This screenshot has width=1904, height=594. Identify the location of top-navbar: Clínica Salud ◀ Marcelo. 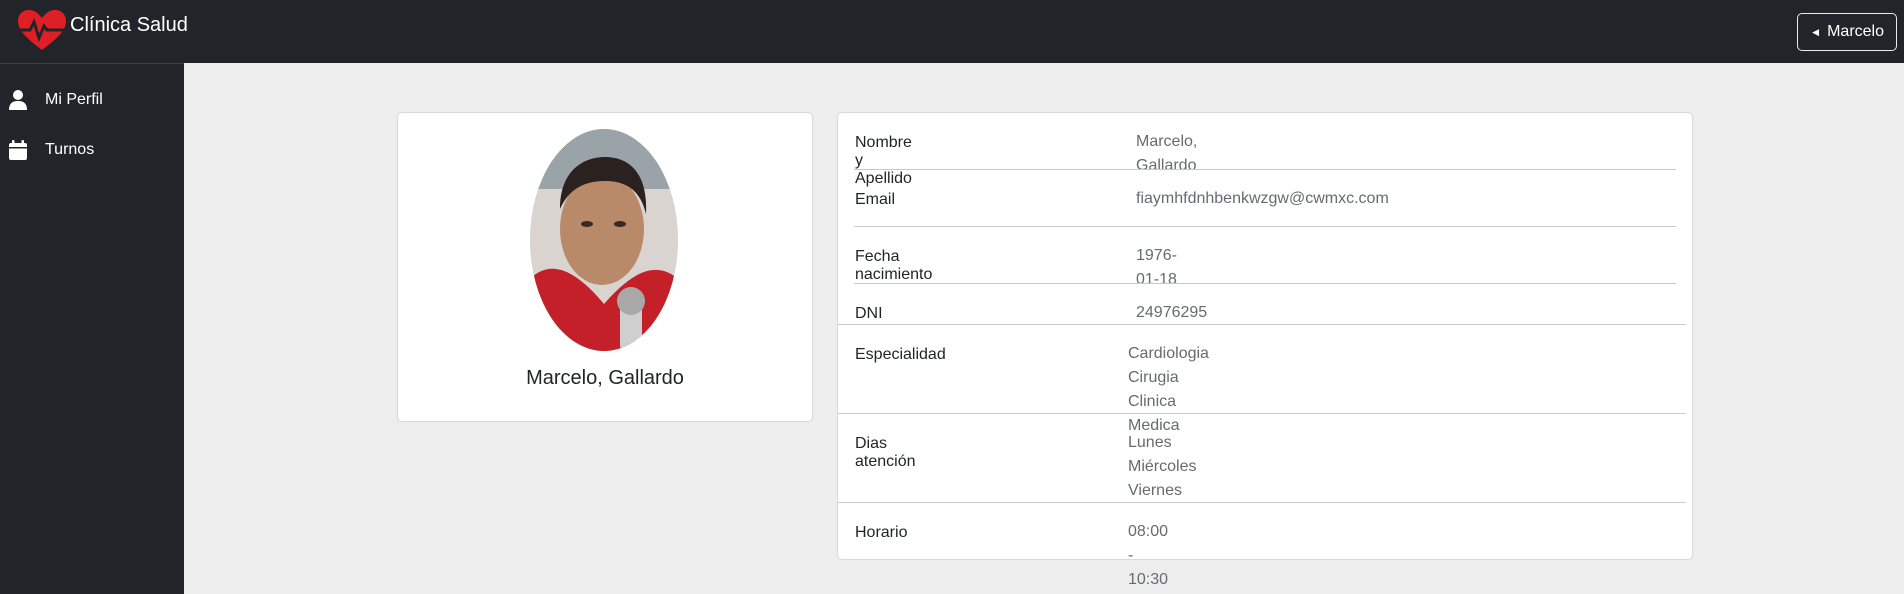
(952, 31).